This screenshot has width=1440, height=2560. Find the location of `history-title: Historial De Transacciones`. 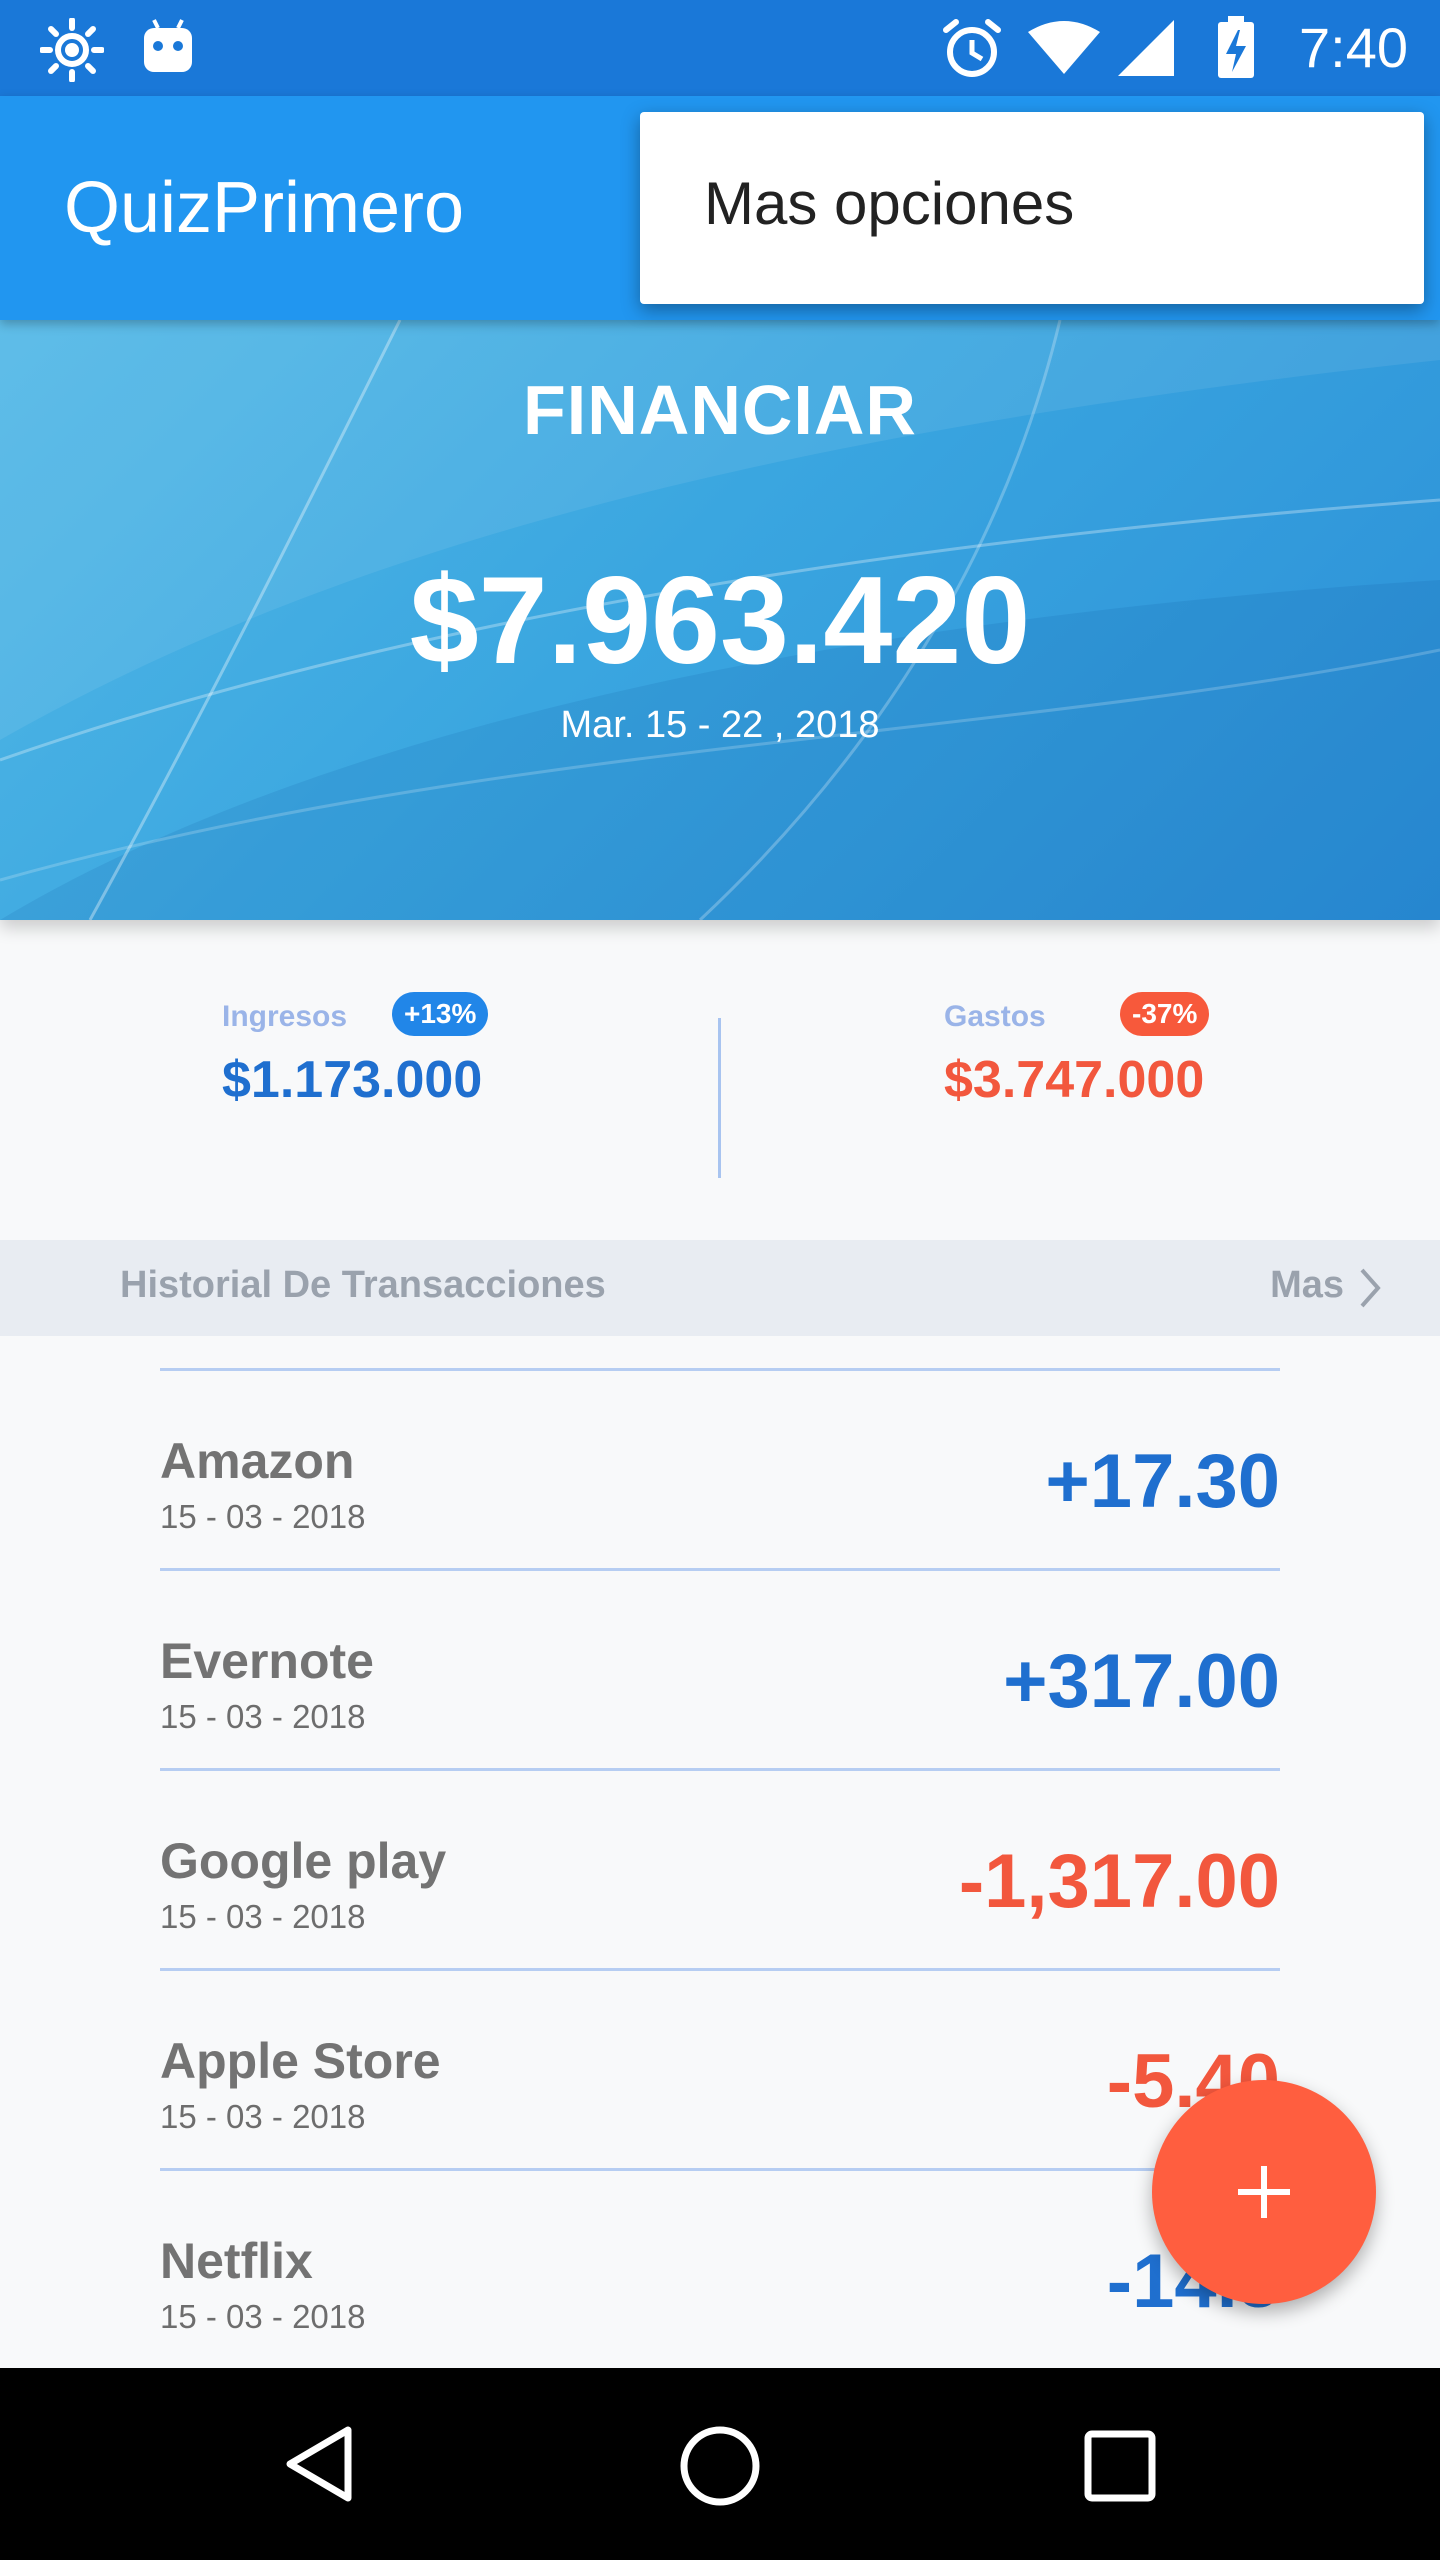

history-title: Historial De Transacciones is located at coordinates (363, 1285).